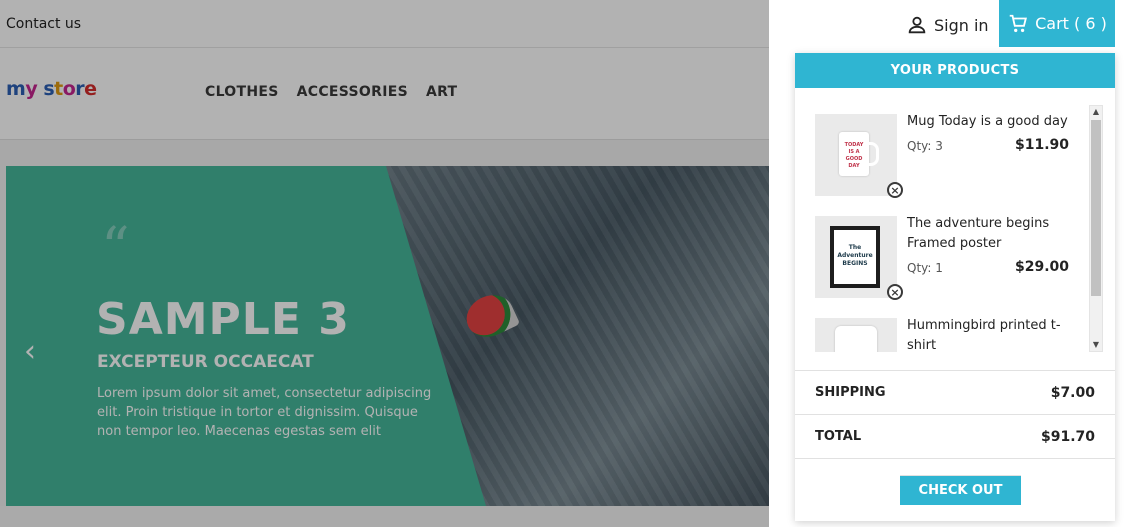  I want to click on sign-in-link: Sign in, so click(947, 25).